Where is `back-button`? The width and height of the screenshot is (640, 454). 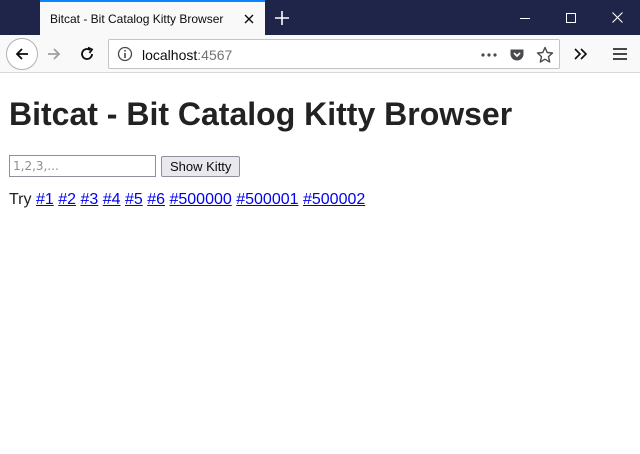
back-button is located at coordinates (22, 54).